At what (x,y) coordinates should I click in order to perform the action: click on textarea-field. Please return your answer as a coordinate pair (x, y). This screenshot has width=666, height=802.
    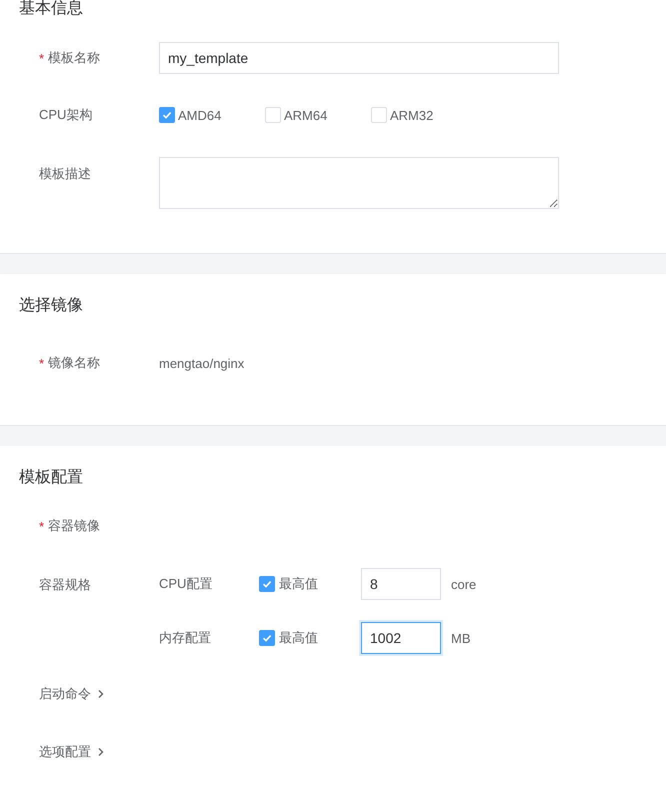
    Looking at the image, I should click on (359, 183).